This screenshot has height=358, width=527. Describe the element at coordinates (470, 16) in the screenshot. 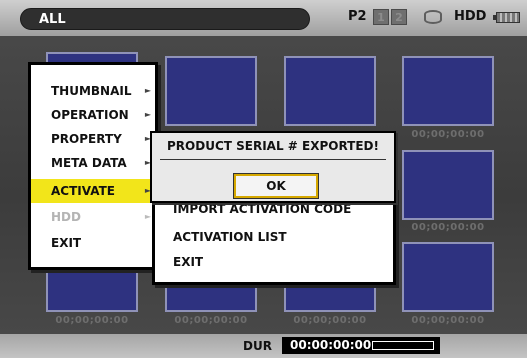

I see `hdd-label: HDD` at that location.